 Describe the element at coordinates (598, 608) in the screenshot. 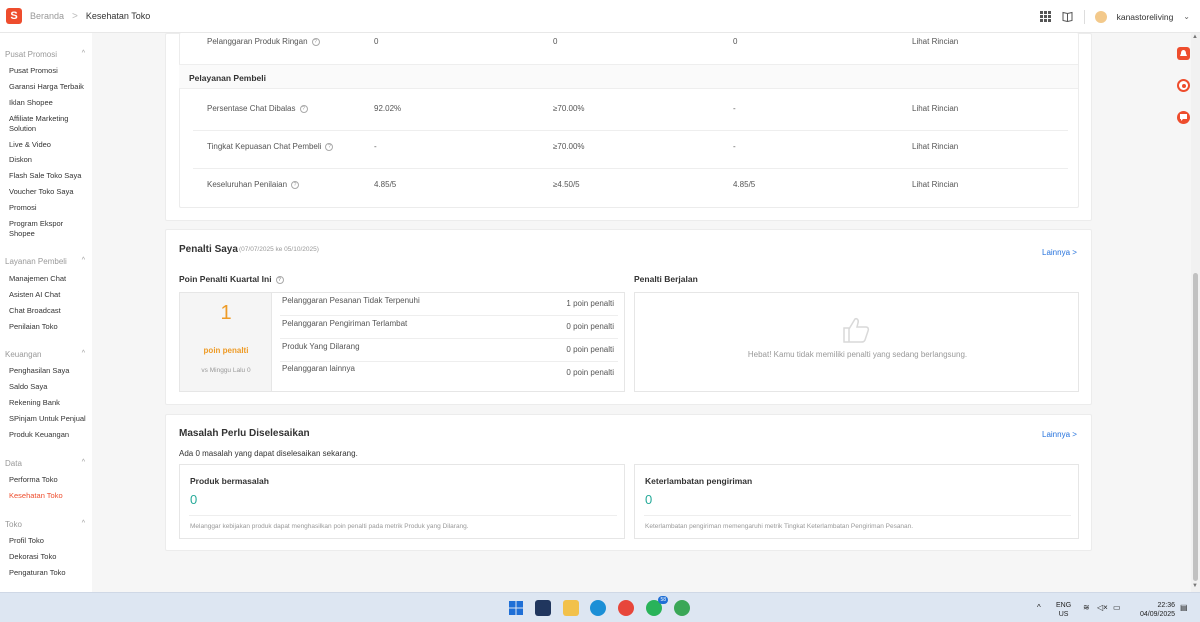

I see `edge-icon` at that location.